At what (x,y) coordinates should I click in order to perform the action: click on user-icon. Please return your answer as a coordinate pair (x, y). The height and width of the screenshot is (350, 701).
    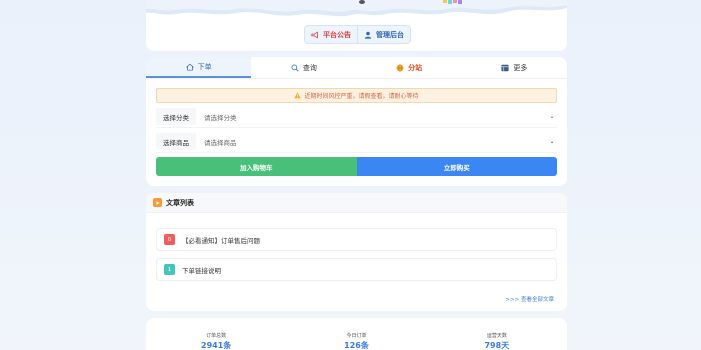
    Looking at the image, I should click on (368, 35).